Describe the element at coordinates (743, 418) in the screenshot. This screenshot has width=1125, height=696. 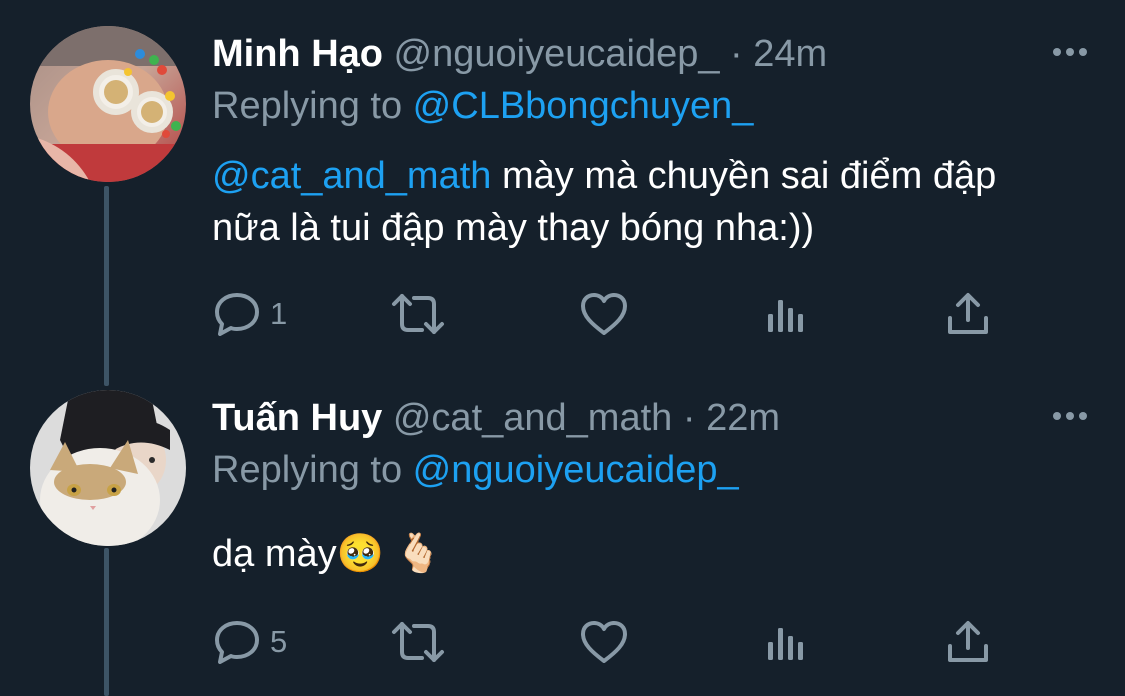
I see `timestamp: 22m` at that location.